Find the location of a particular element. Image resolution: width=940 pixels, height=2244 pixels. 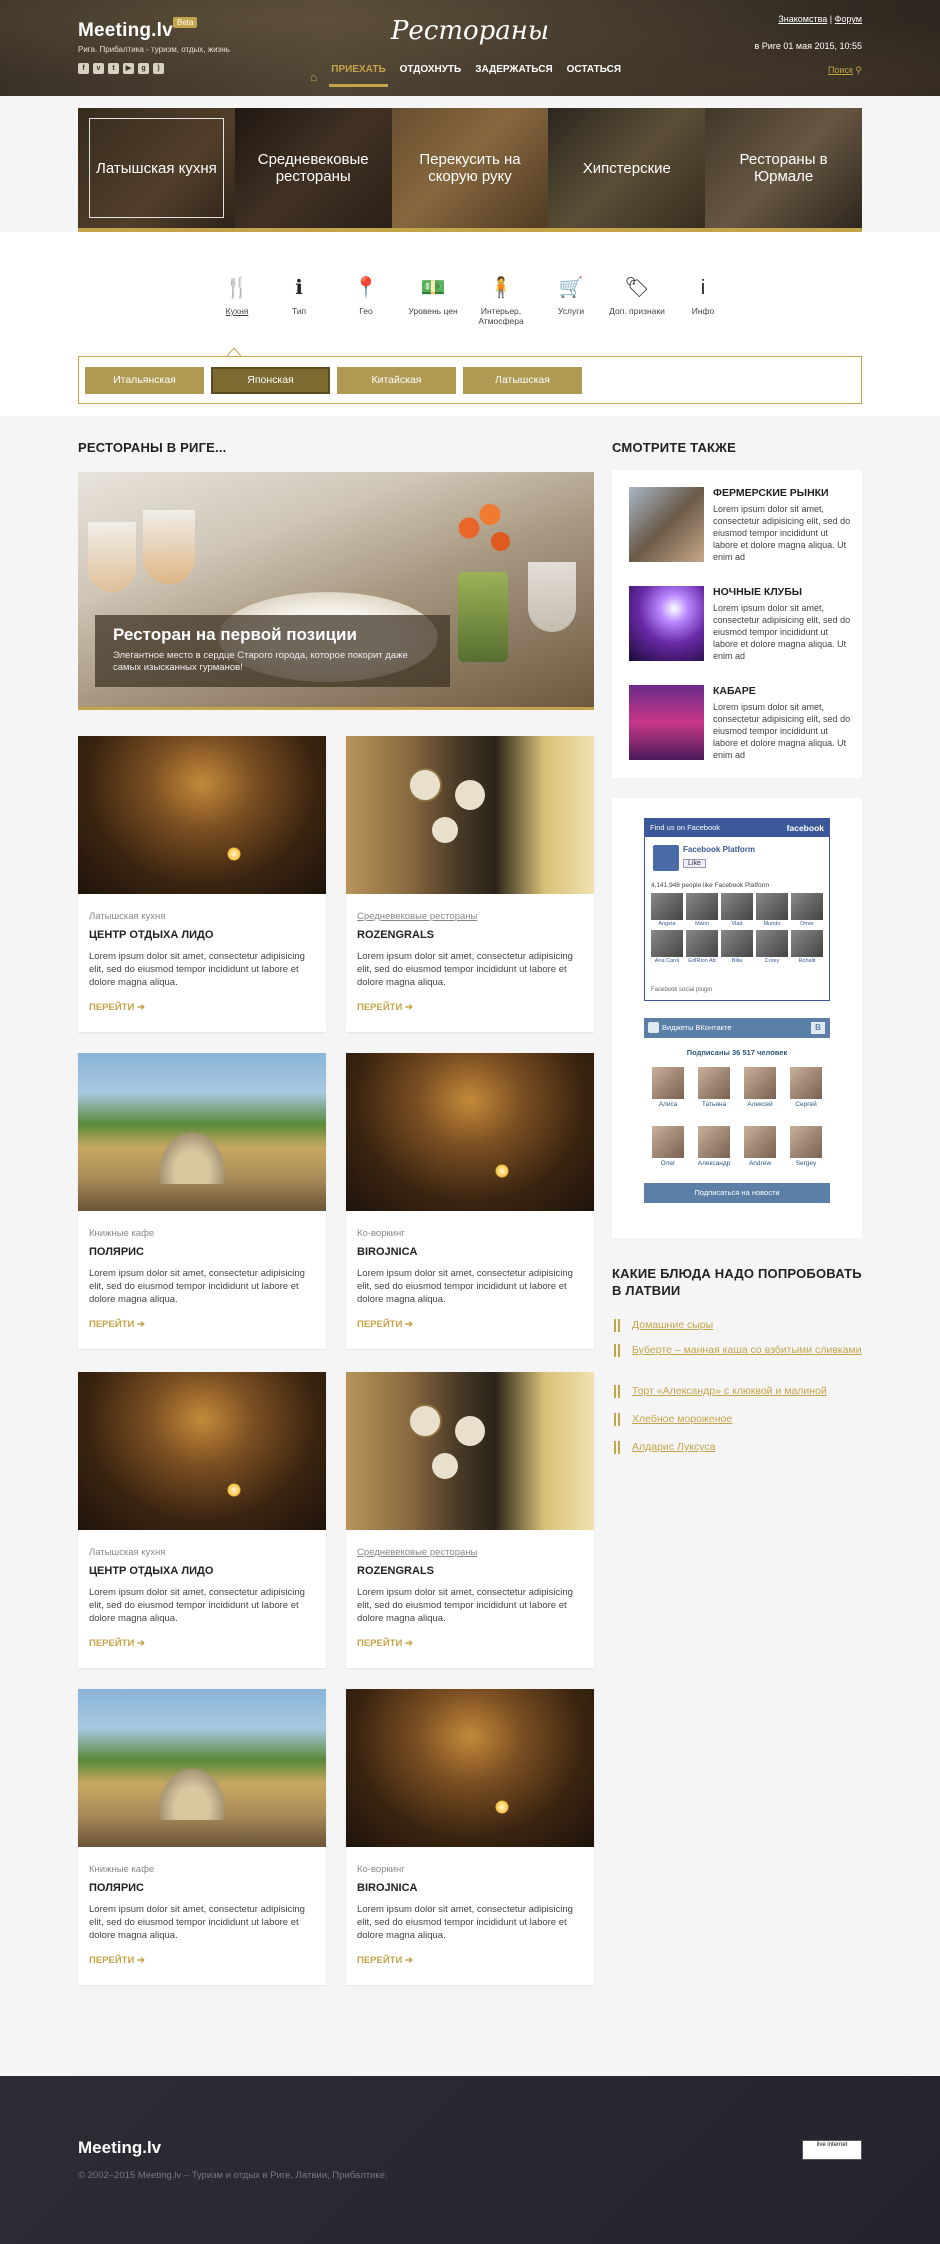

filter-geo: 📍 Гео is located at coordinates (366, 295).